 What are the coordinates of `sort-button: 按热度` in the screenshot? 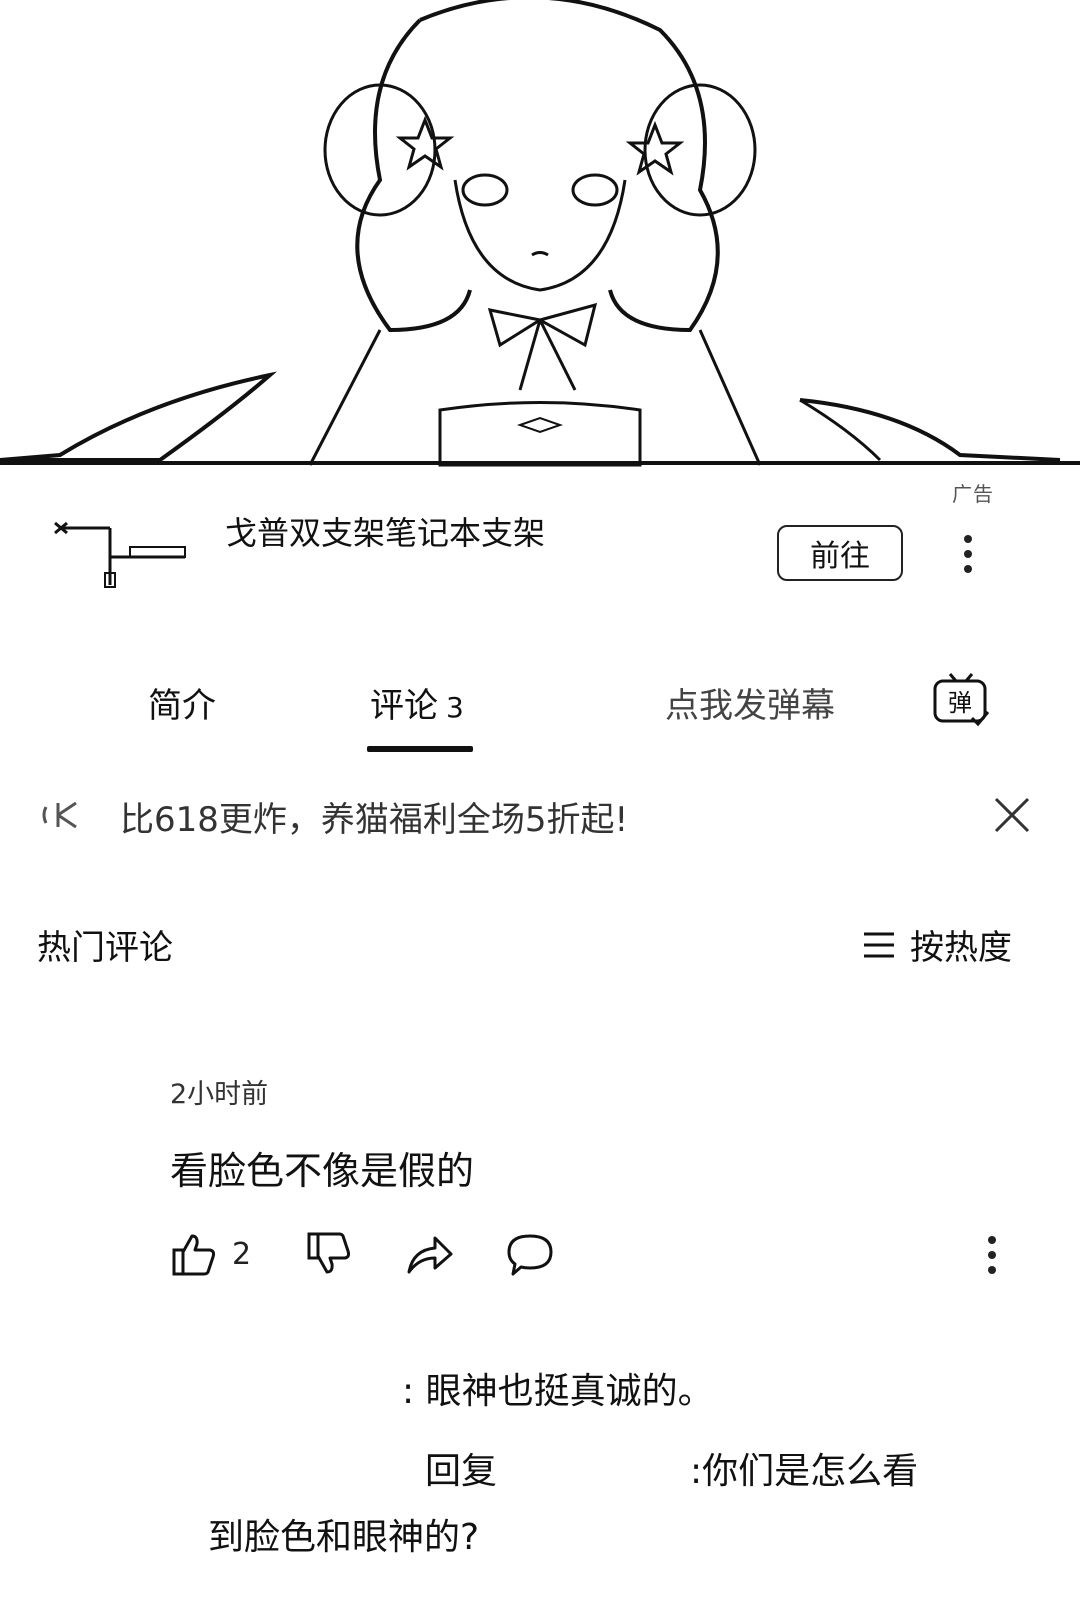 It's located at (937, 944).